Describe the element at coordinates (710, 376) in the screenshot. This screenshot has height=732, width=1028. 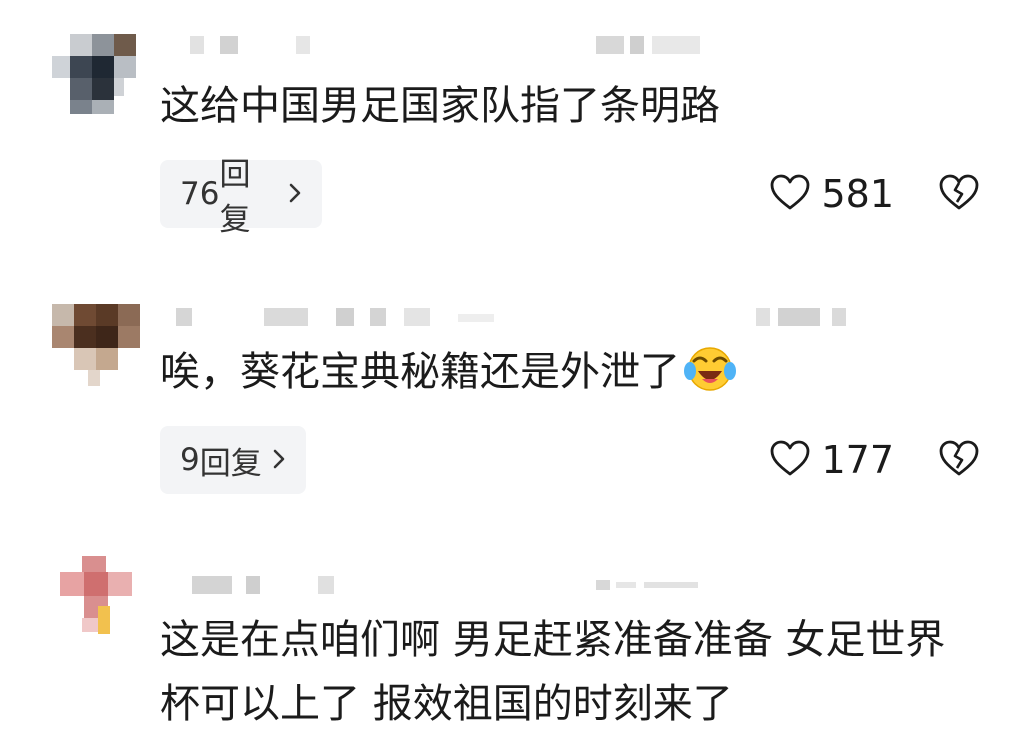
I see `laughing-crying-emoji` at that location.